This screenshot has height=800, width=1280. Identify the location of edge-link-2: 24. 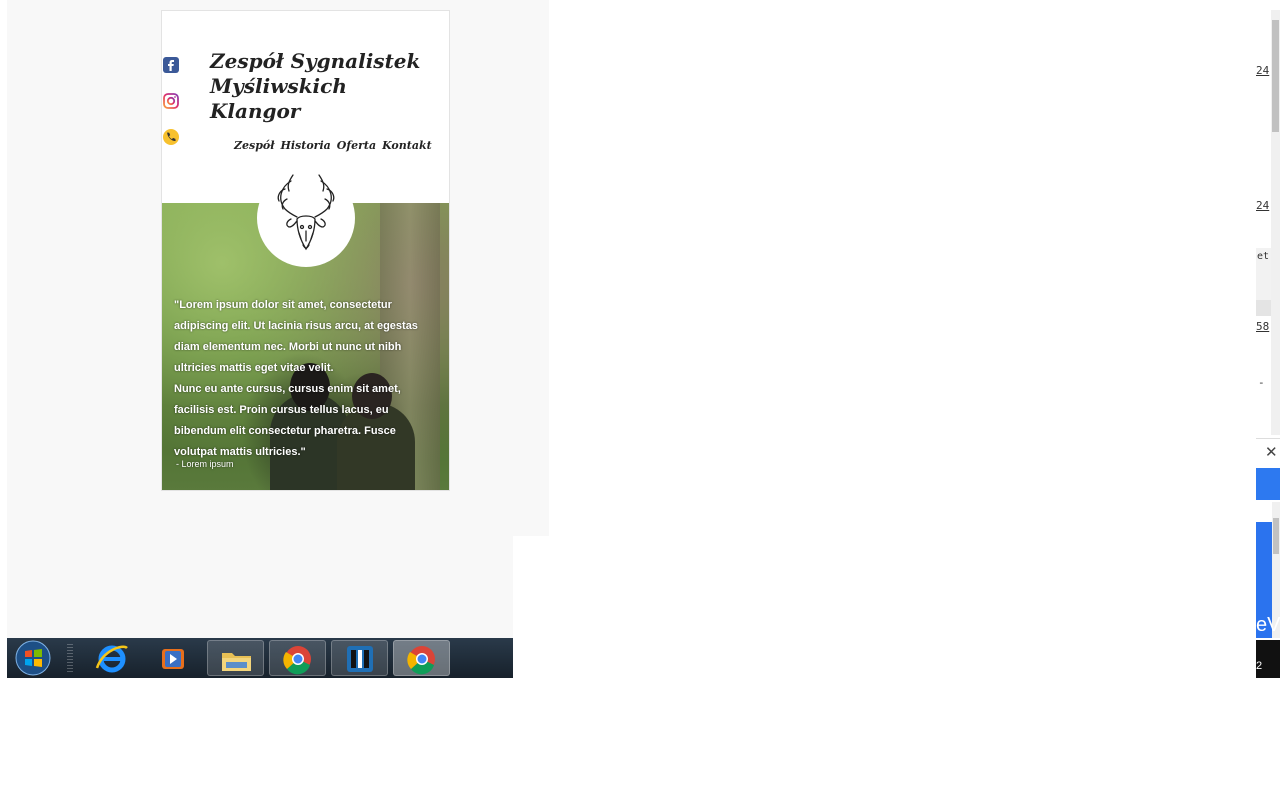
(1262, 205).